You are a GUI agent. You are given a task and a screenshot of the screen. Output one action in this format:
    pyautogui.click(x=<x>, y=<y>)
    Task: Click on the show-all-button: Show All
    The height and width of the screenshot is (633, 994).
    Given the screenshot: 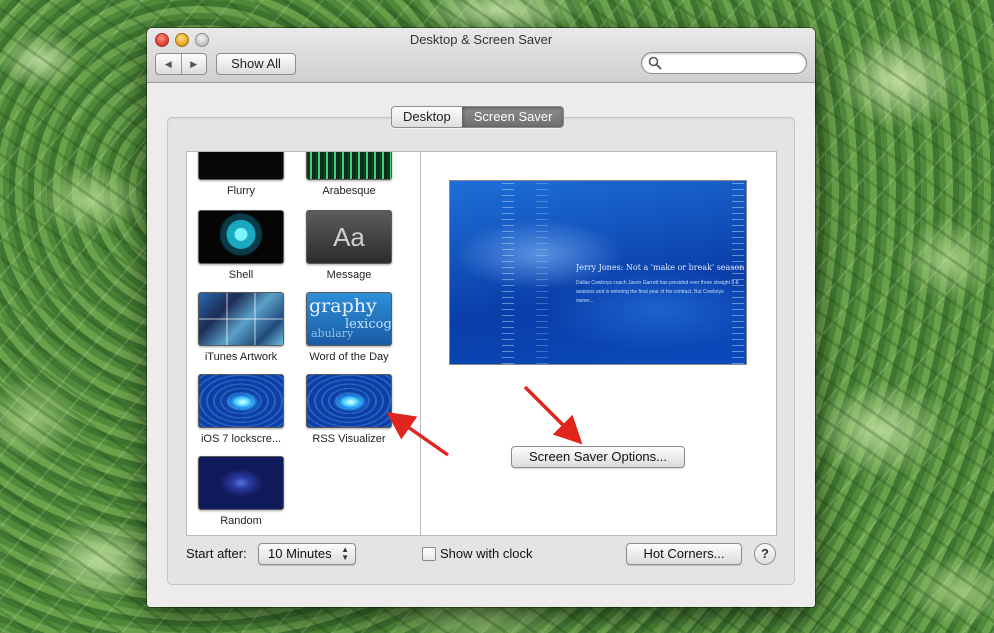 What is the action you would take?
    pyautogui.click(x=256, y=64)
    